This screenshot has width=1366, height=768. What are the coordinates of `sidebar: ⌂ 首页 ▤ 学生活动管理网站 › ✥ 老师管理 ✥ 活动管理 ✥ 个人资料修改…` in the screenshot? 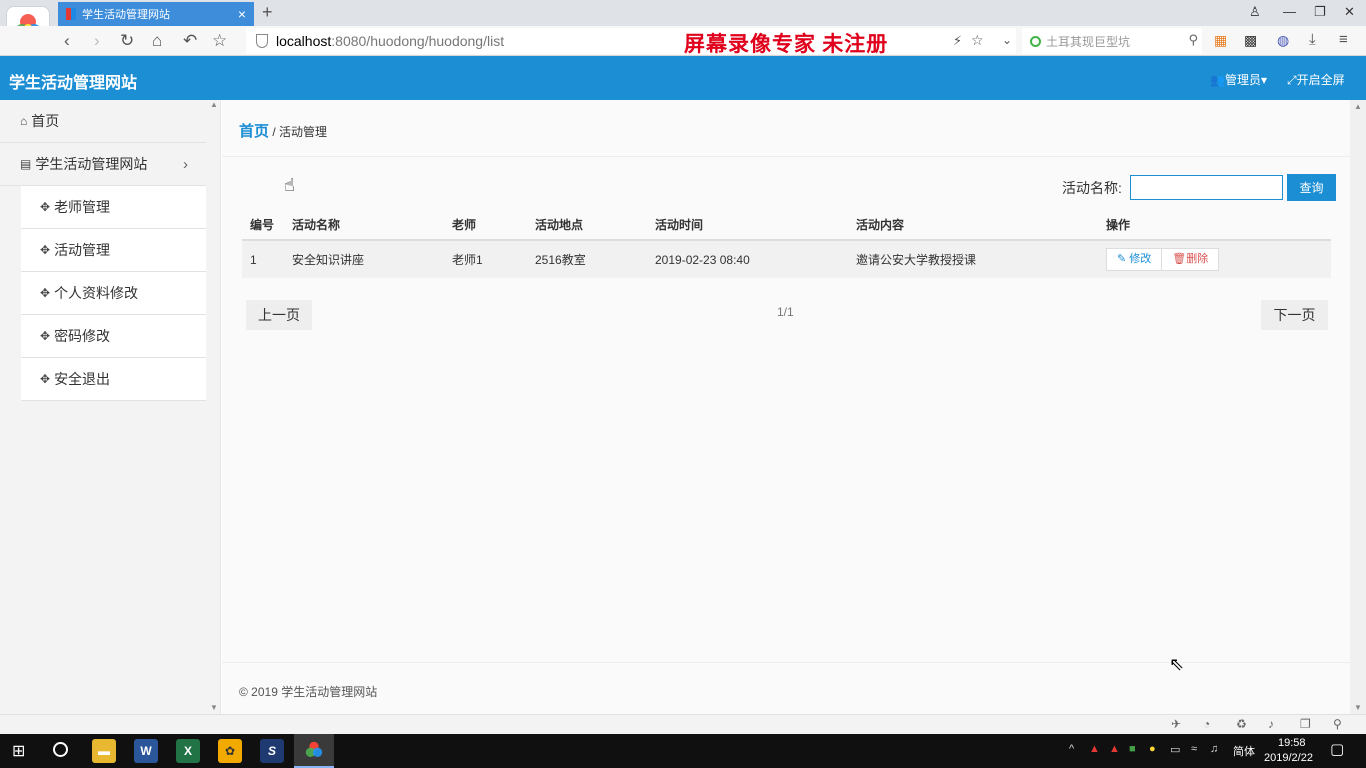 It's located at (110, 407).